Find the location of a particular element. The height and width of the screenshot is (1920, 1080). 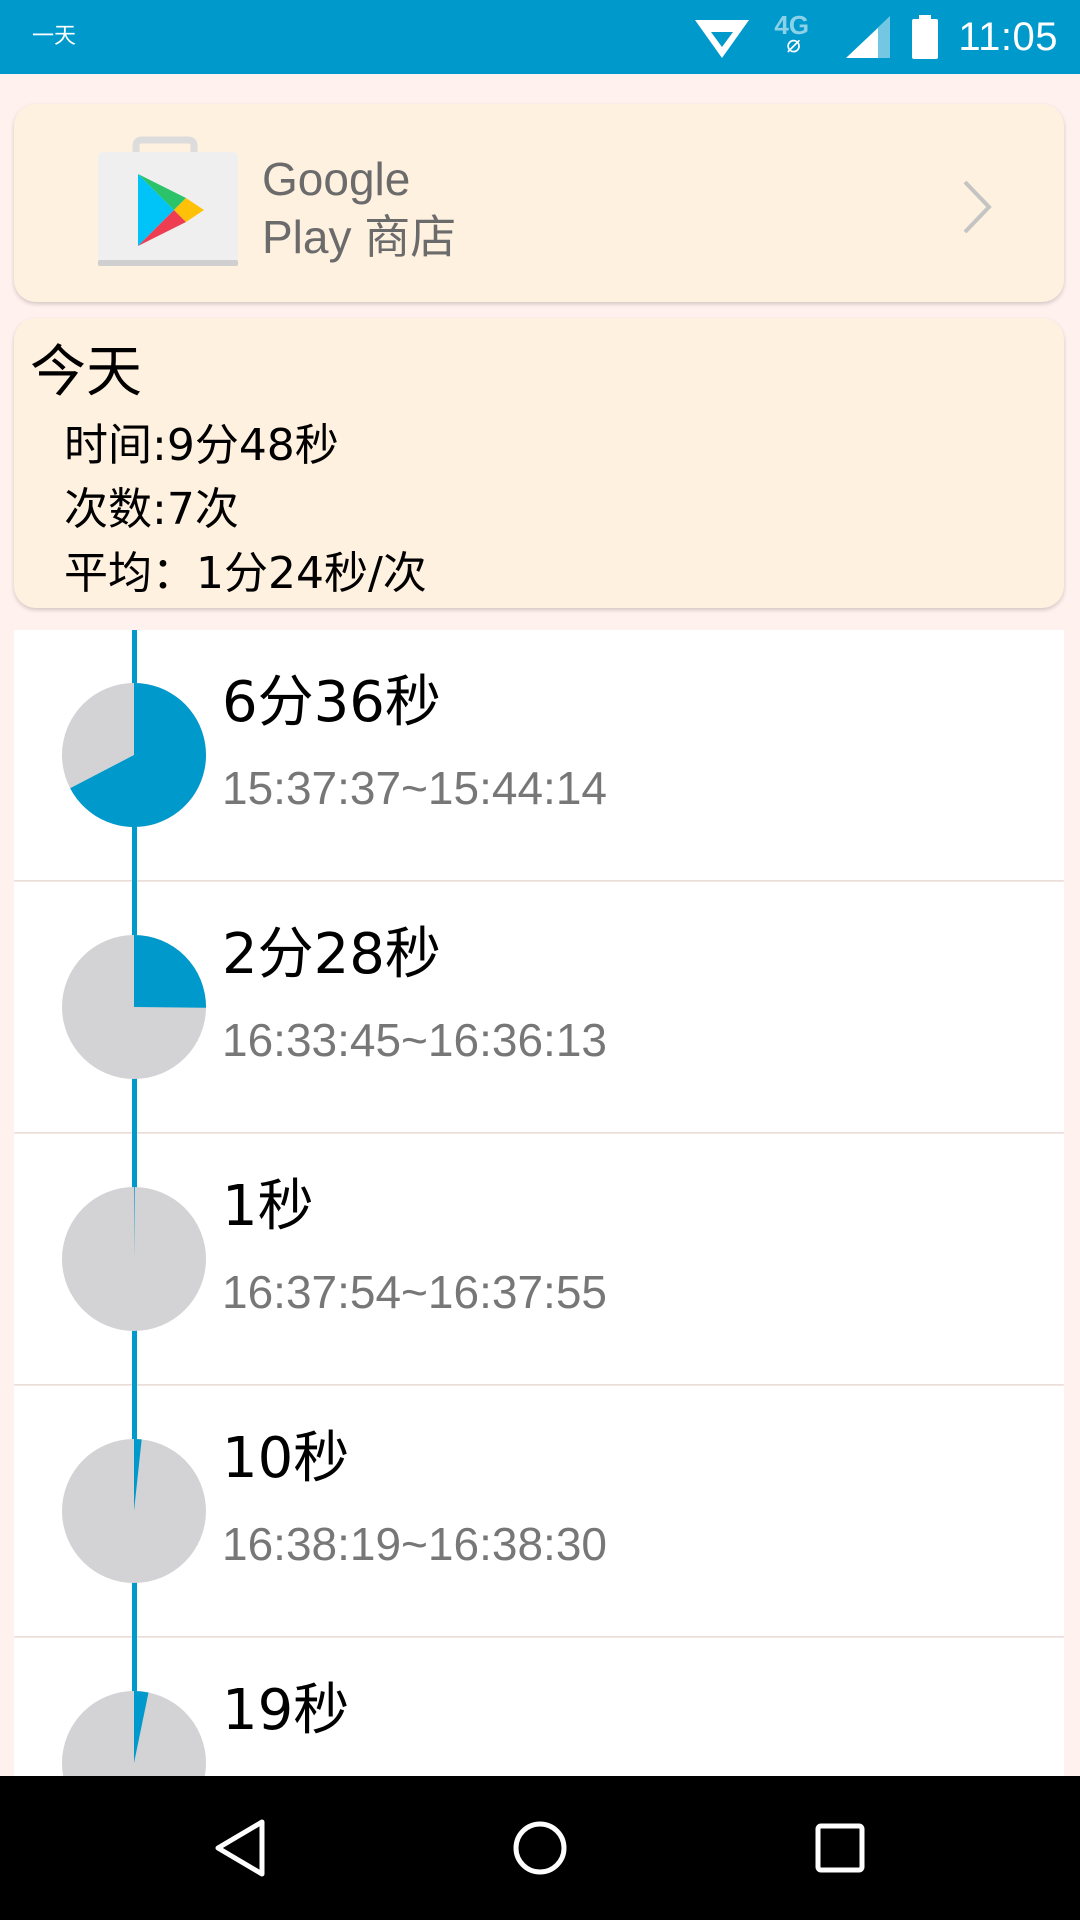

app-name: Google Play 商店 is located at coordinates (359, 208).